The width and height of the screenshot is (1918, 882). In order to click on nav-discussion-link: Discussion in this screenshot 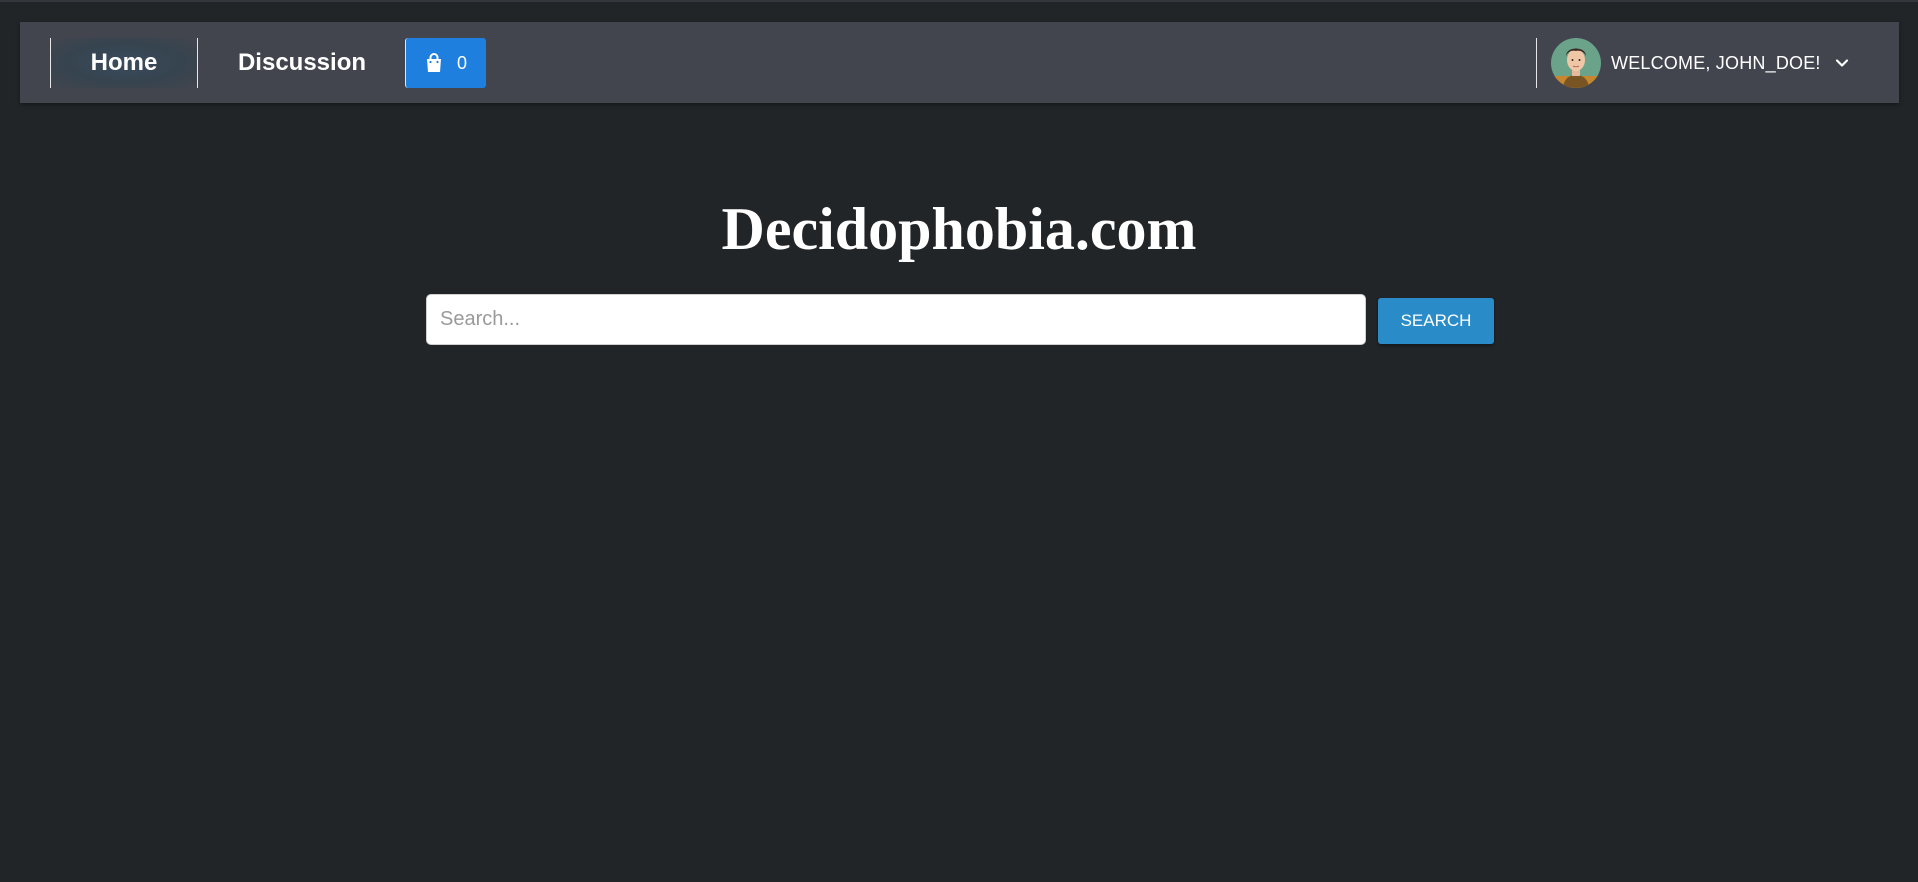, I will do `click(302, 63)`.